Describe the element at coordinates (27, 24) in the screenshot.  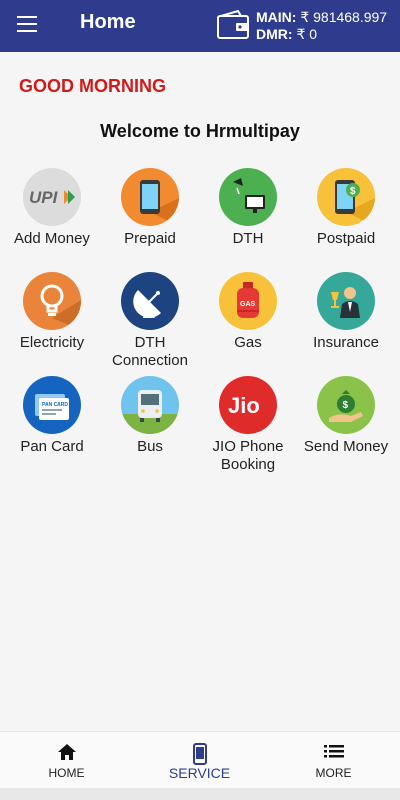
I see `hamburger-menu-icon` at that location.